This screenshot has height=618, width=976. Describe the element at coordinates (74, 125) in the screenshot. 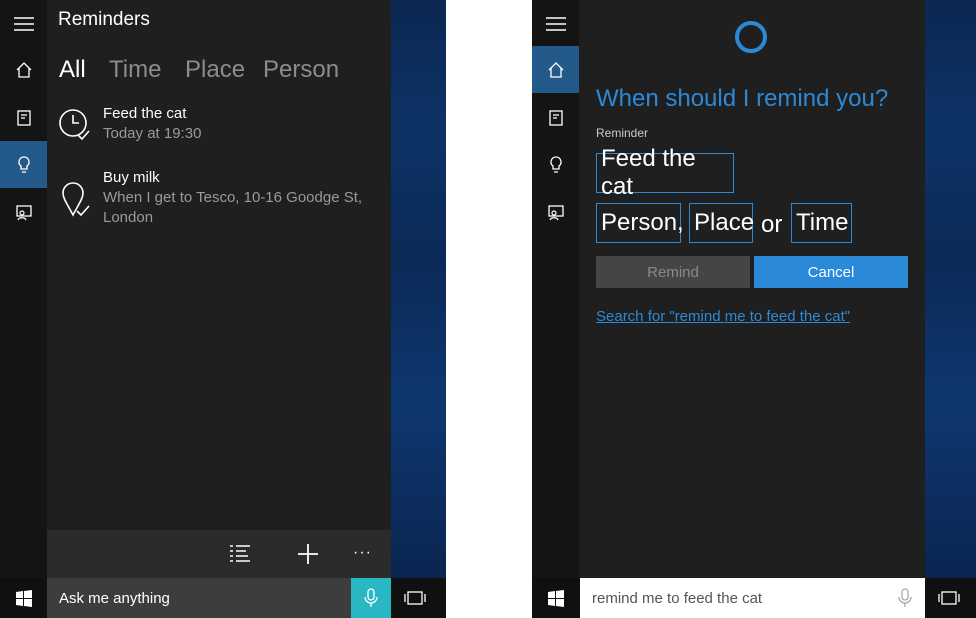

I see `clock-check-icon` at that location.